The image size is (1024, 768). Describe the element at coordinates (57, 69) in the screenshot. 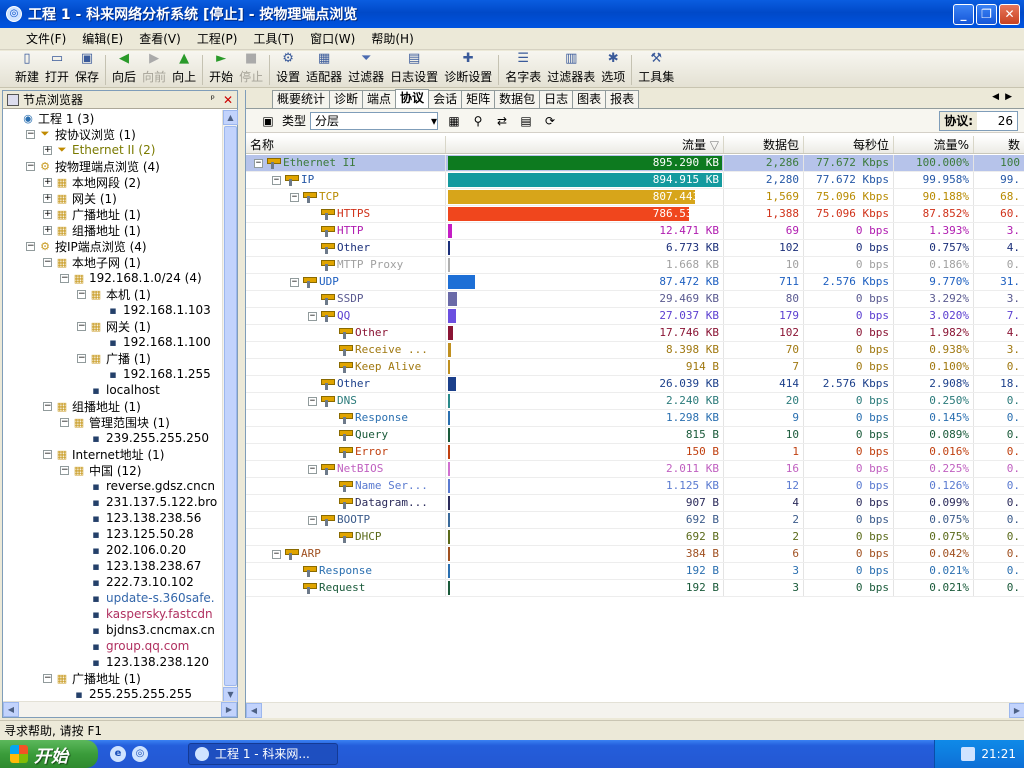

I see `toolbar-button-open-folder: ▭ 打开` at that location.